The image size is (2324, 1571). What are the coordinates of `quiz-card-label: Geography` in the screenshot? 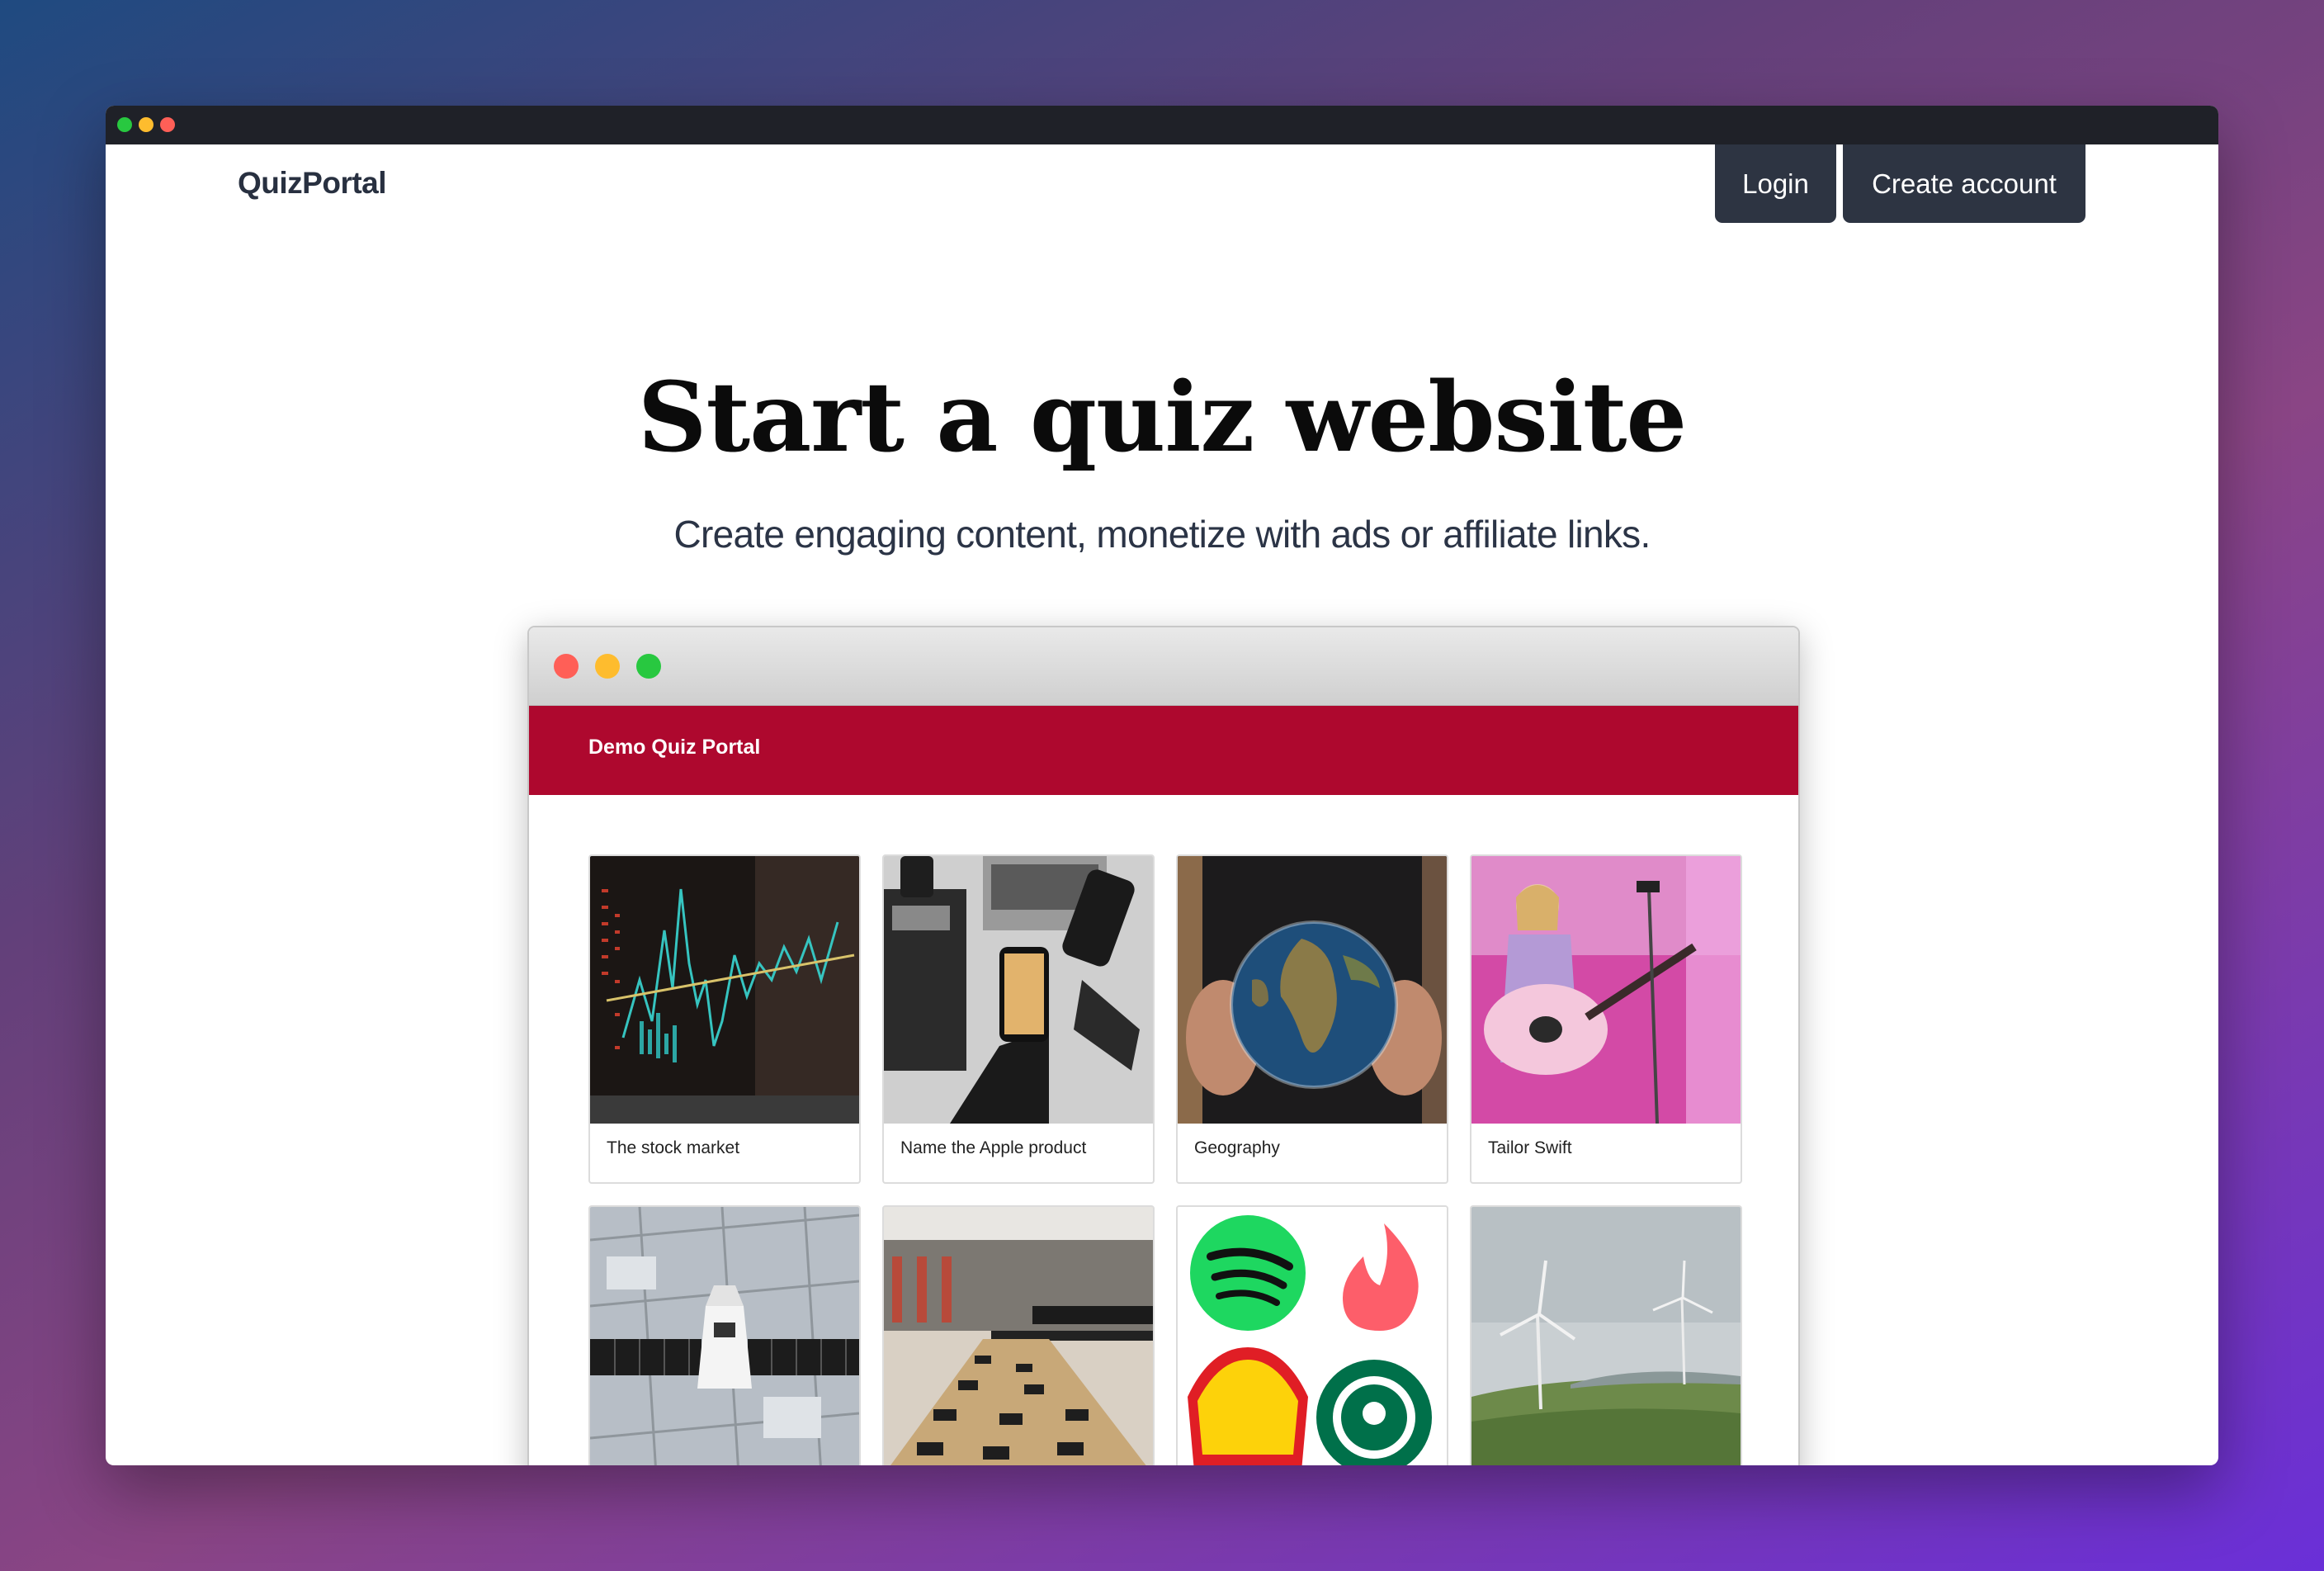 It's located at (1237, 1147).